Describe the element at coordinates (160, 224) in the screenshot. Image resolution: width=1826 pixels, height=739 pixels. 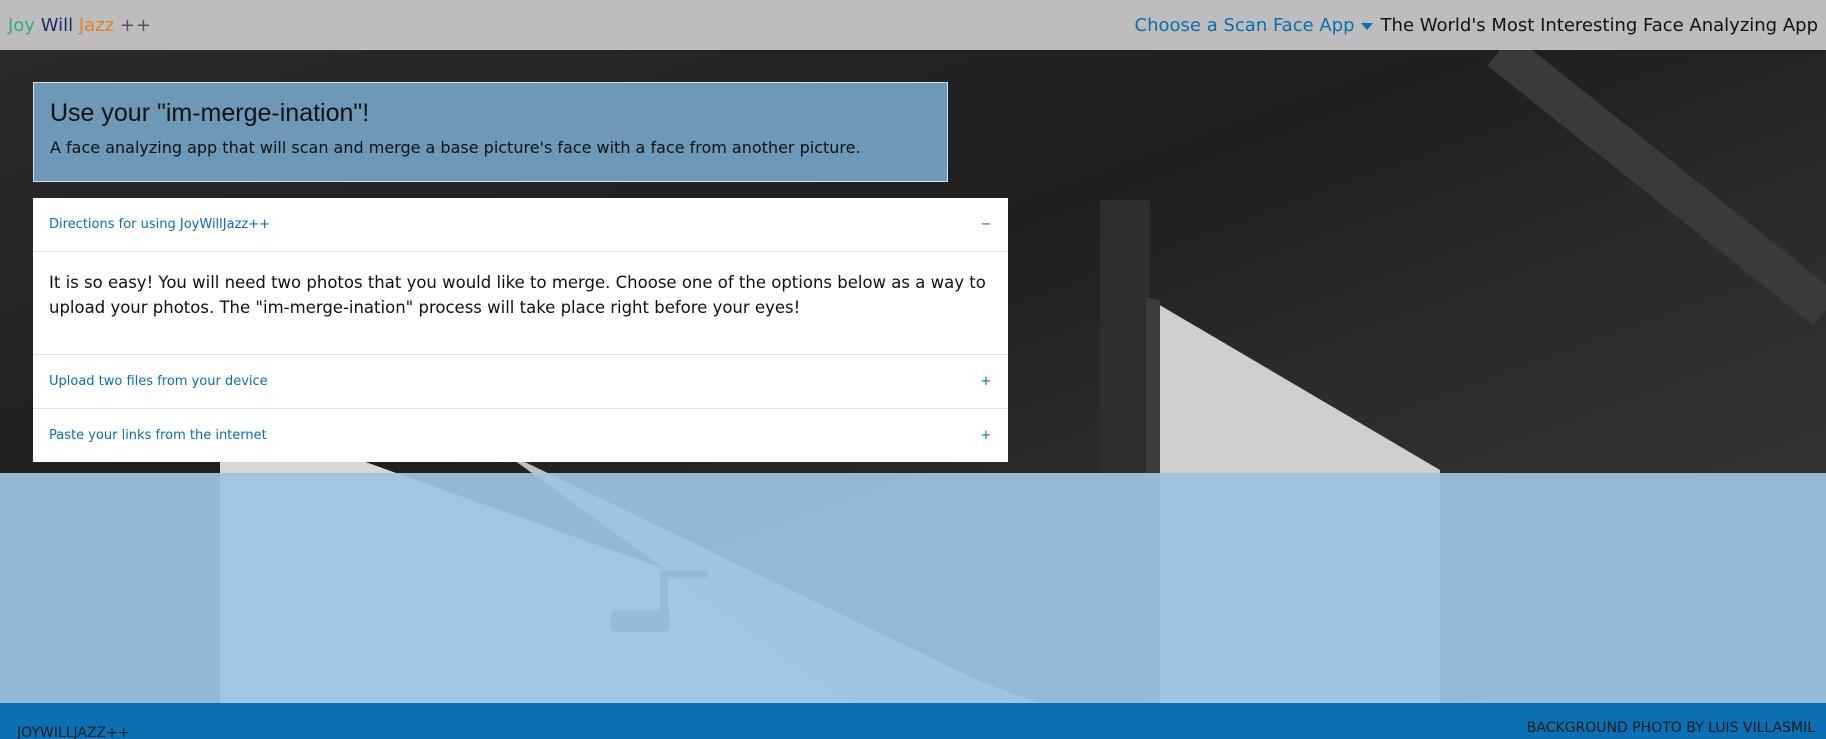
I see `accordion-title-label: Directions for using JoyWillJazz++` at that location.